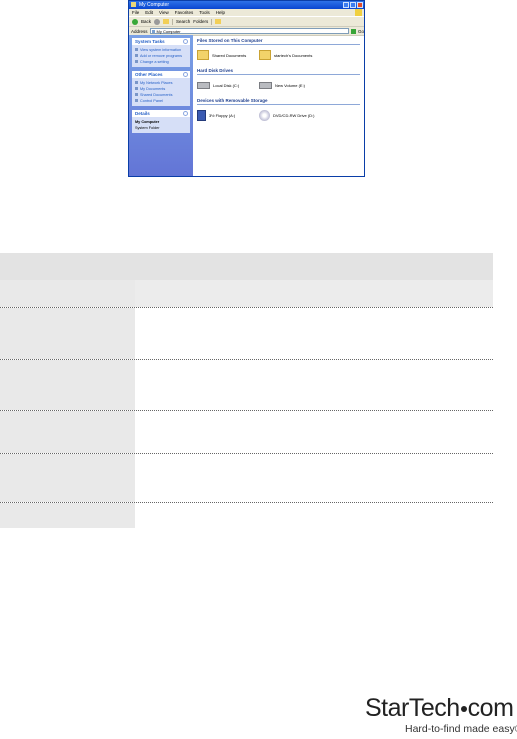 Image resolution: width=517 pixels, height=739 pixels. What do you see at coordinates (154, 5) in the screenshot?
I see `window-title: My Computer` at bounding box center [154, 5].